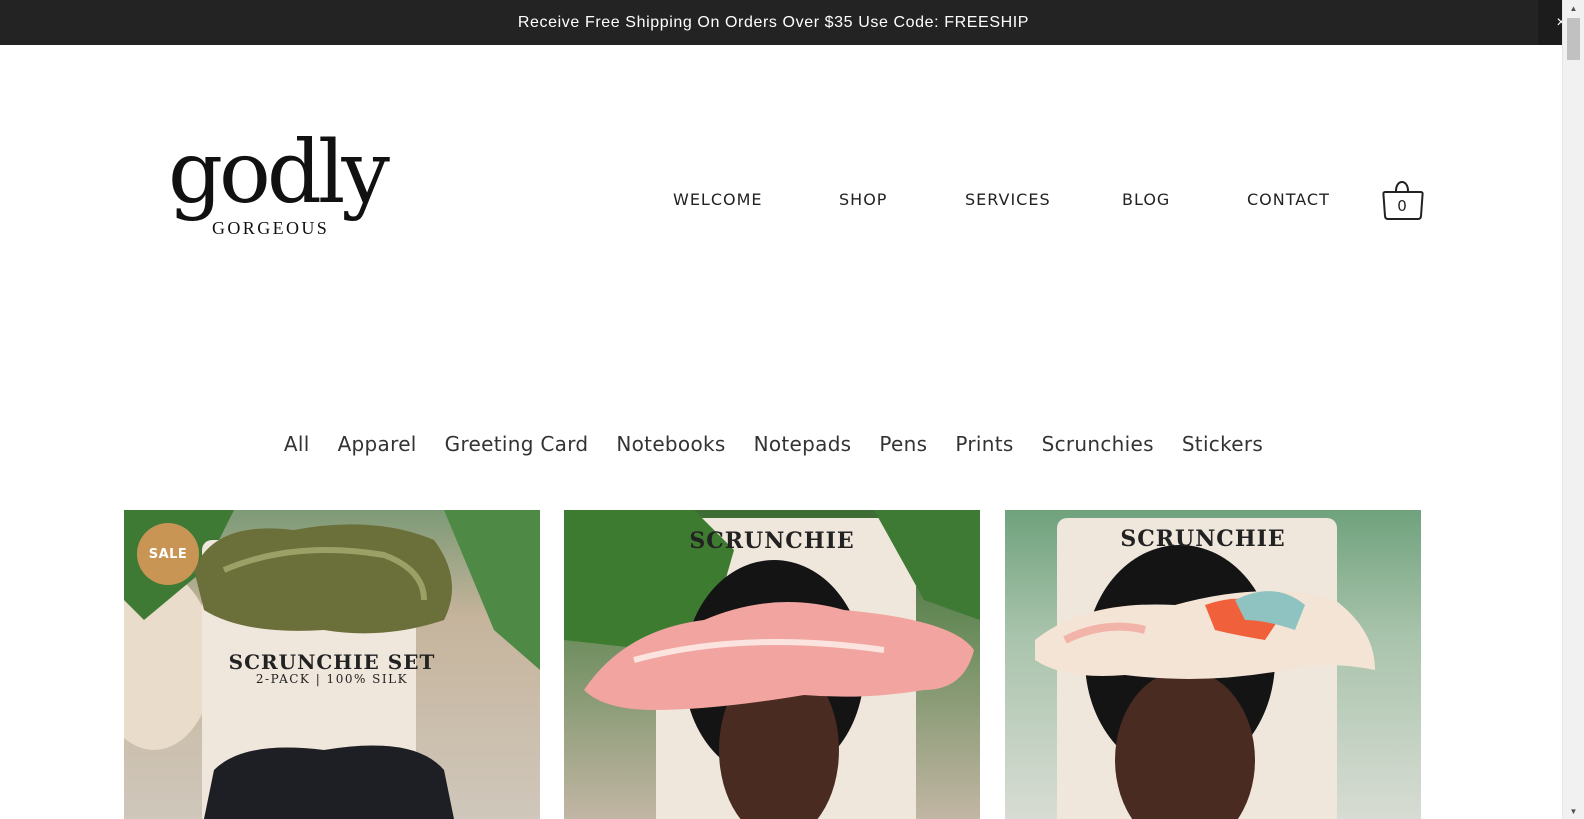 The width and height of the screenshot is (1584, 819). What do you see at coordinates (718, 199) in the screenshot?
I see `nav-item-welcome: WELCOME` at bounding box center [718, 199].